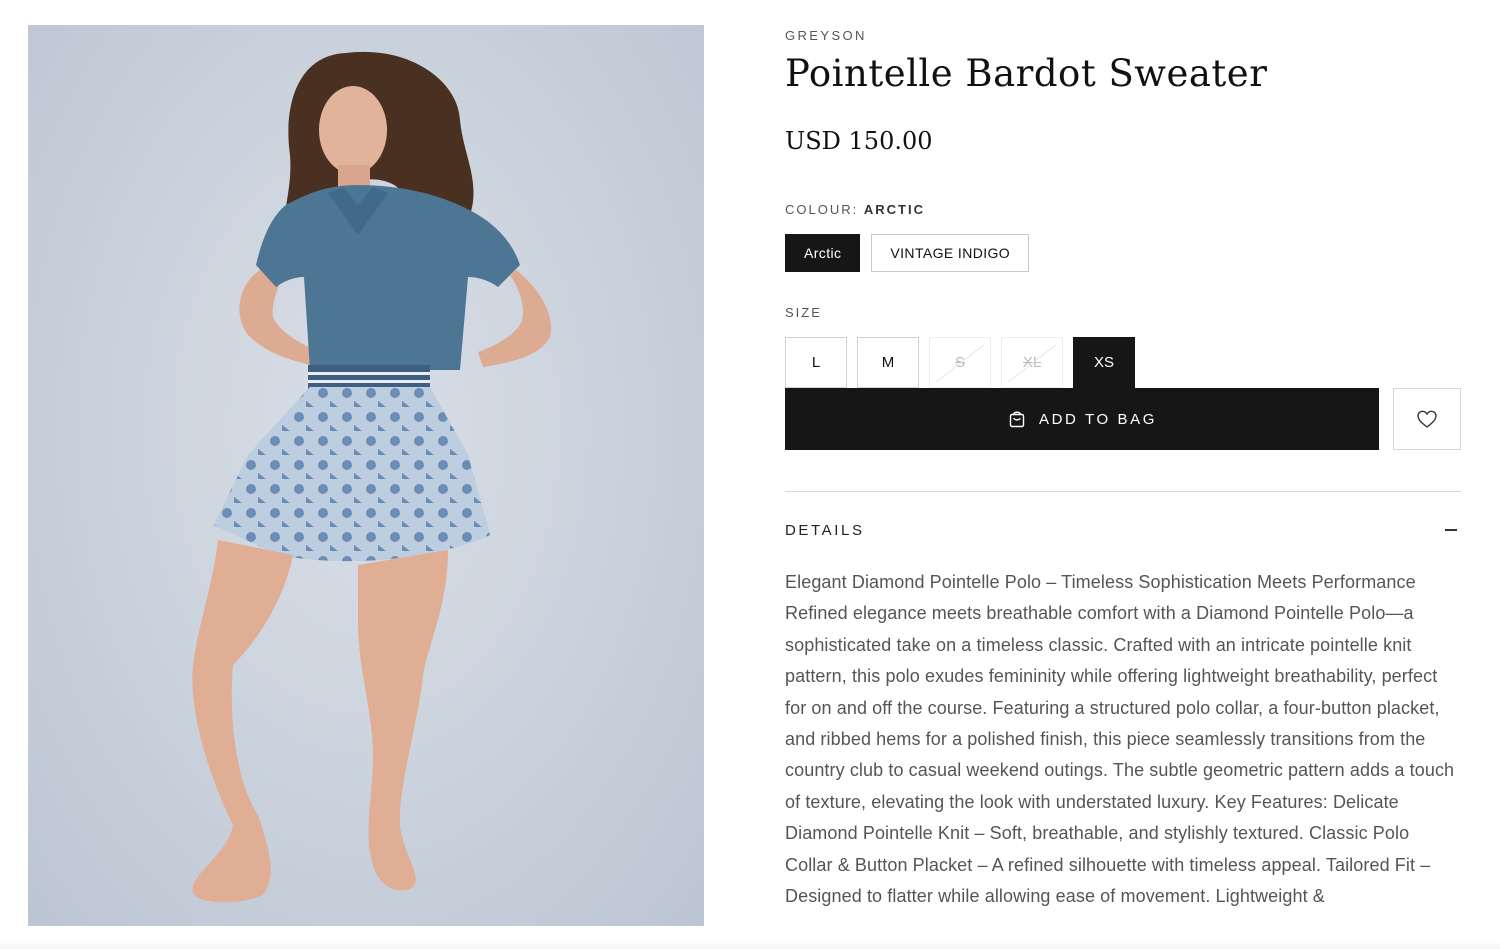  I want to click on size-option-m-label: M, so click(888, 362).